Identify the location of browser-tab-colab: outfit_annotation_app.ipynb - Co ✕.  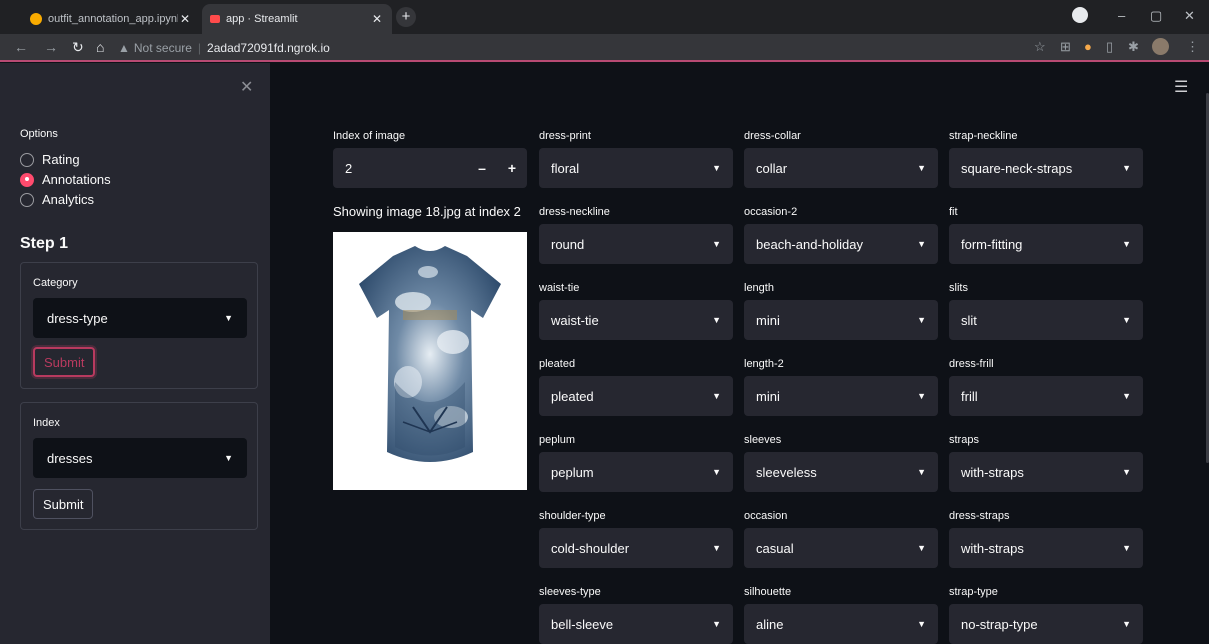
(111, 19).